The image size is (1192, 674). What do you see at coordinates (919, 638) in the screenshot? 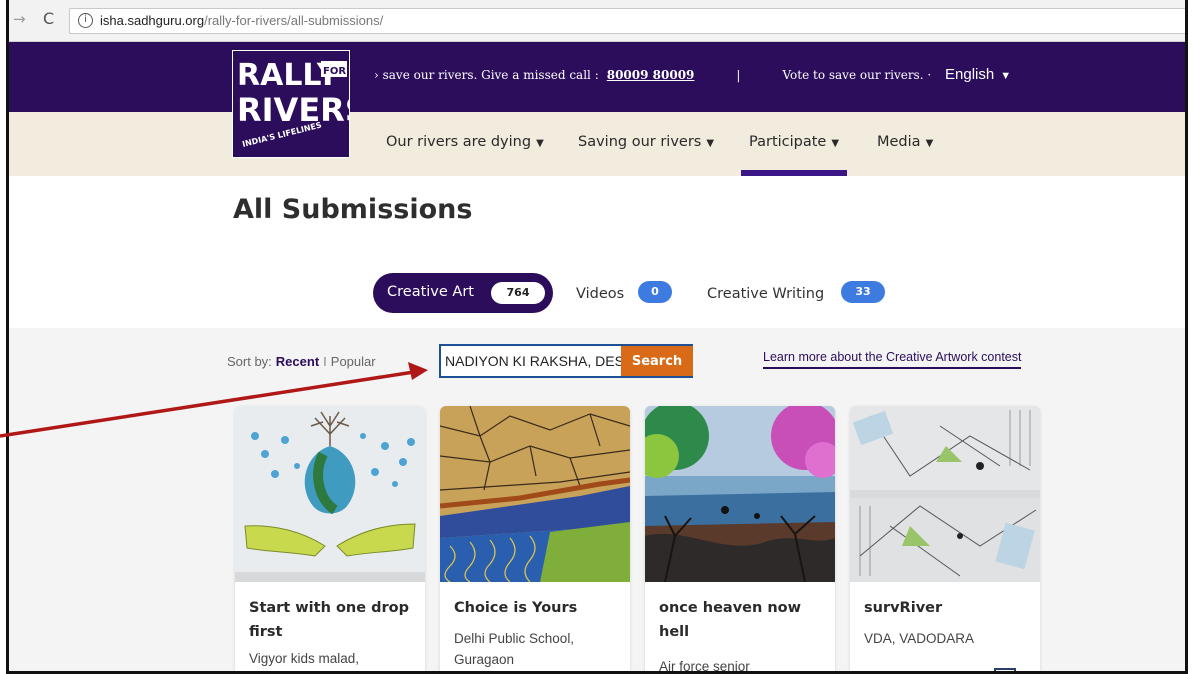
I see `card-subtitle: VDA, VADODARA` at bounding box center [919, 638].